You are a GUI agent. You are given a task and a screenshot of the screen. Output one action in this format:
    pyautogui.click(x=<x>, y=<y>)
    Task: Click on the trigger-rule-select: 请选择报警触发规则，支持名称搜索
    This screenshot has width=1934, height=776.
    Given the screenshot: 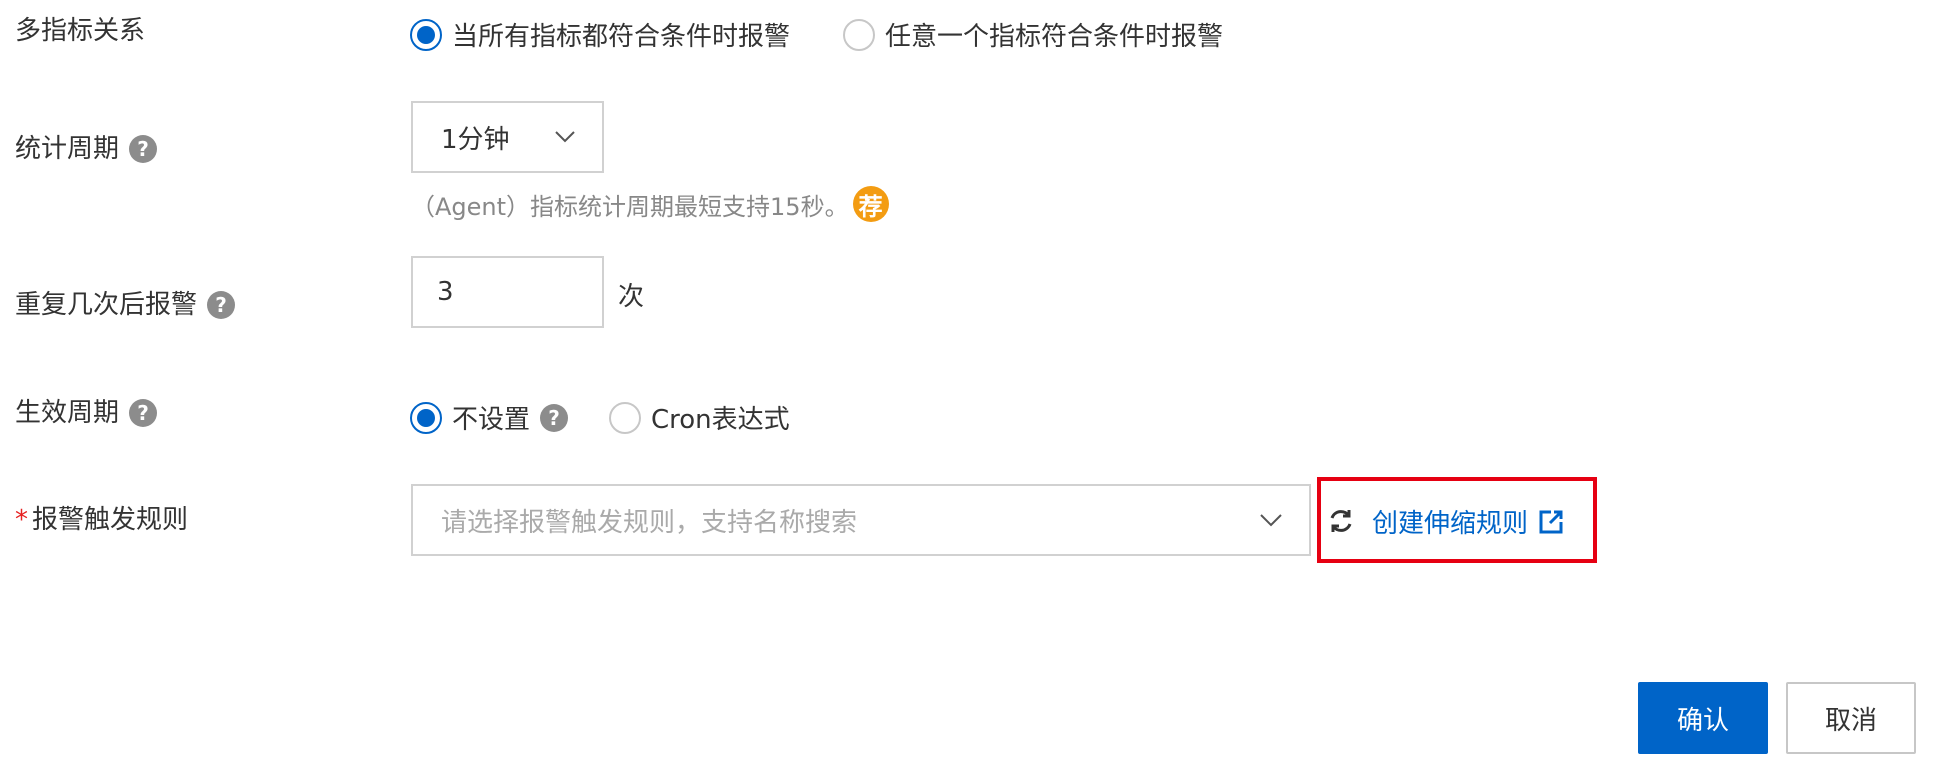 What is the action you would take?
    pyautogui.click(x=861, y=520)
    